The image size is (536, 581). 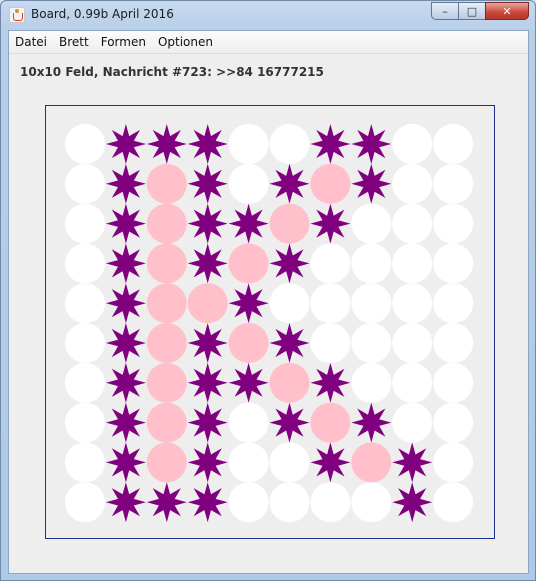 I want to click on minimize-button: –, so click(x=445, y=11).